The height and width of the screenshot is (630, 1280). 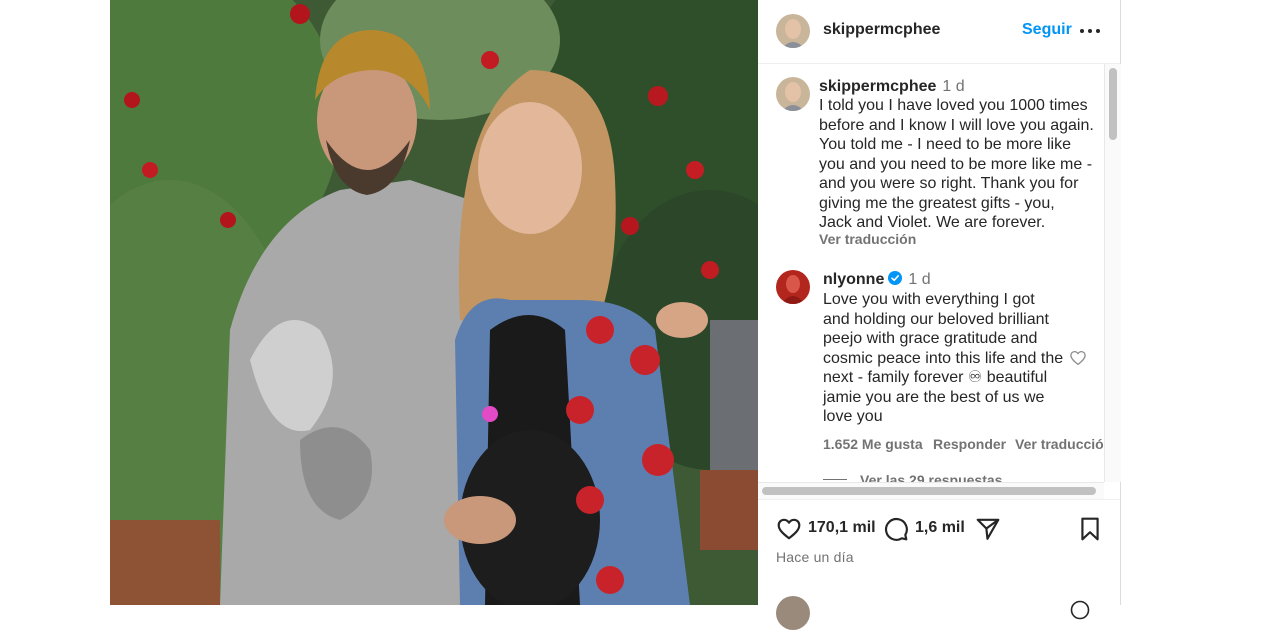 What do you see at coordinates (815, 557) in the screenshot?
I see `post-timestamp: Hace un día` at bounding box center [815, 557].